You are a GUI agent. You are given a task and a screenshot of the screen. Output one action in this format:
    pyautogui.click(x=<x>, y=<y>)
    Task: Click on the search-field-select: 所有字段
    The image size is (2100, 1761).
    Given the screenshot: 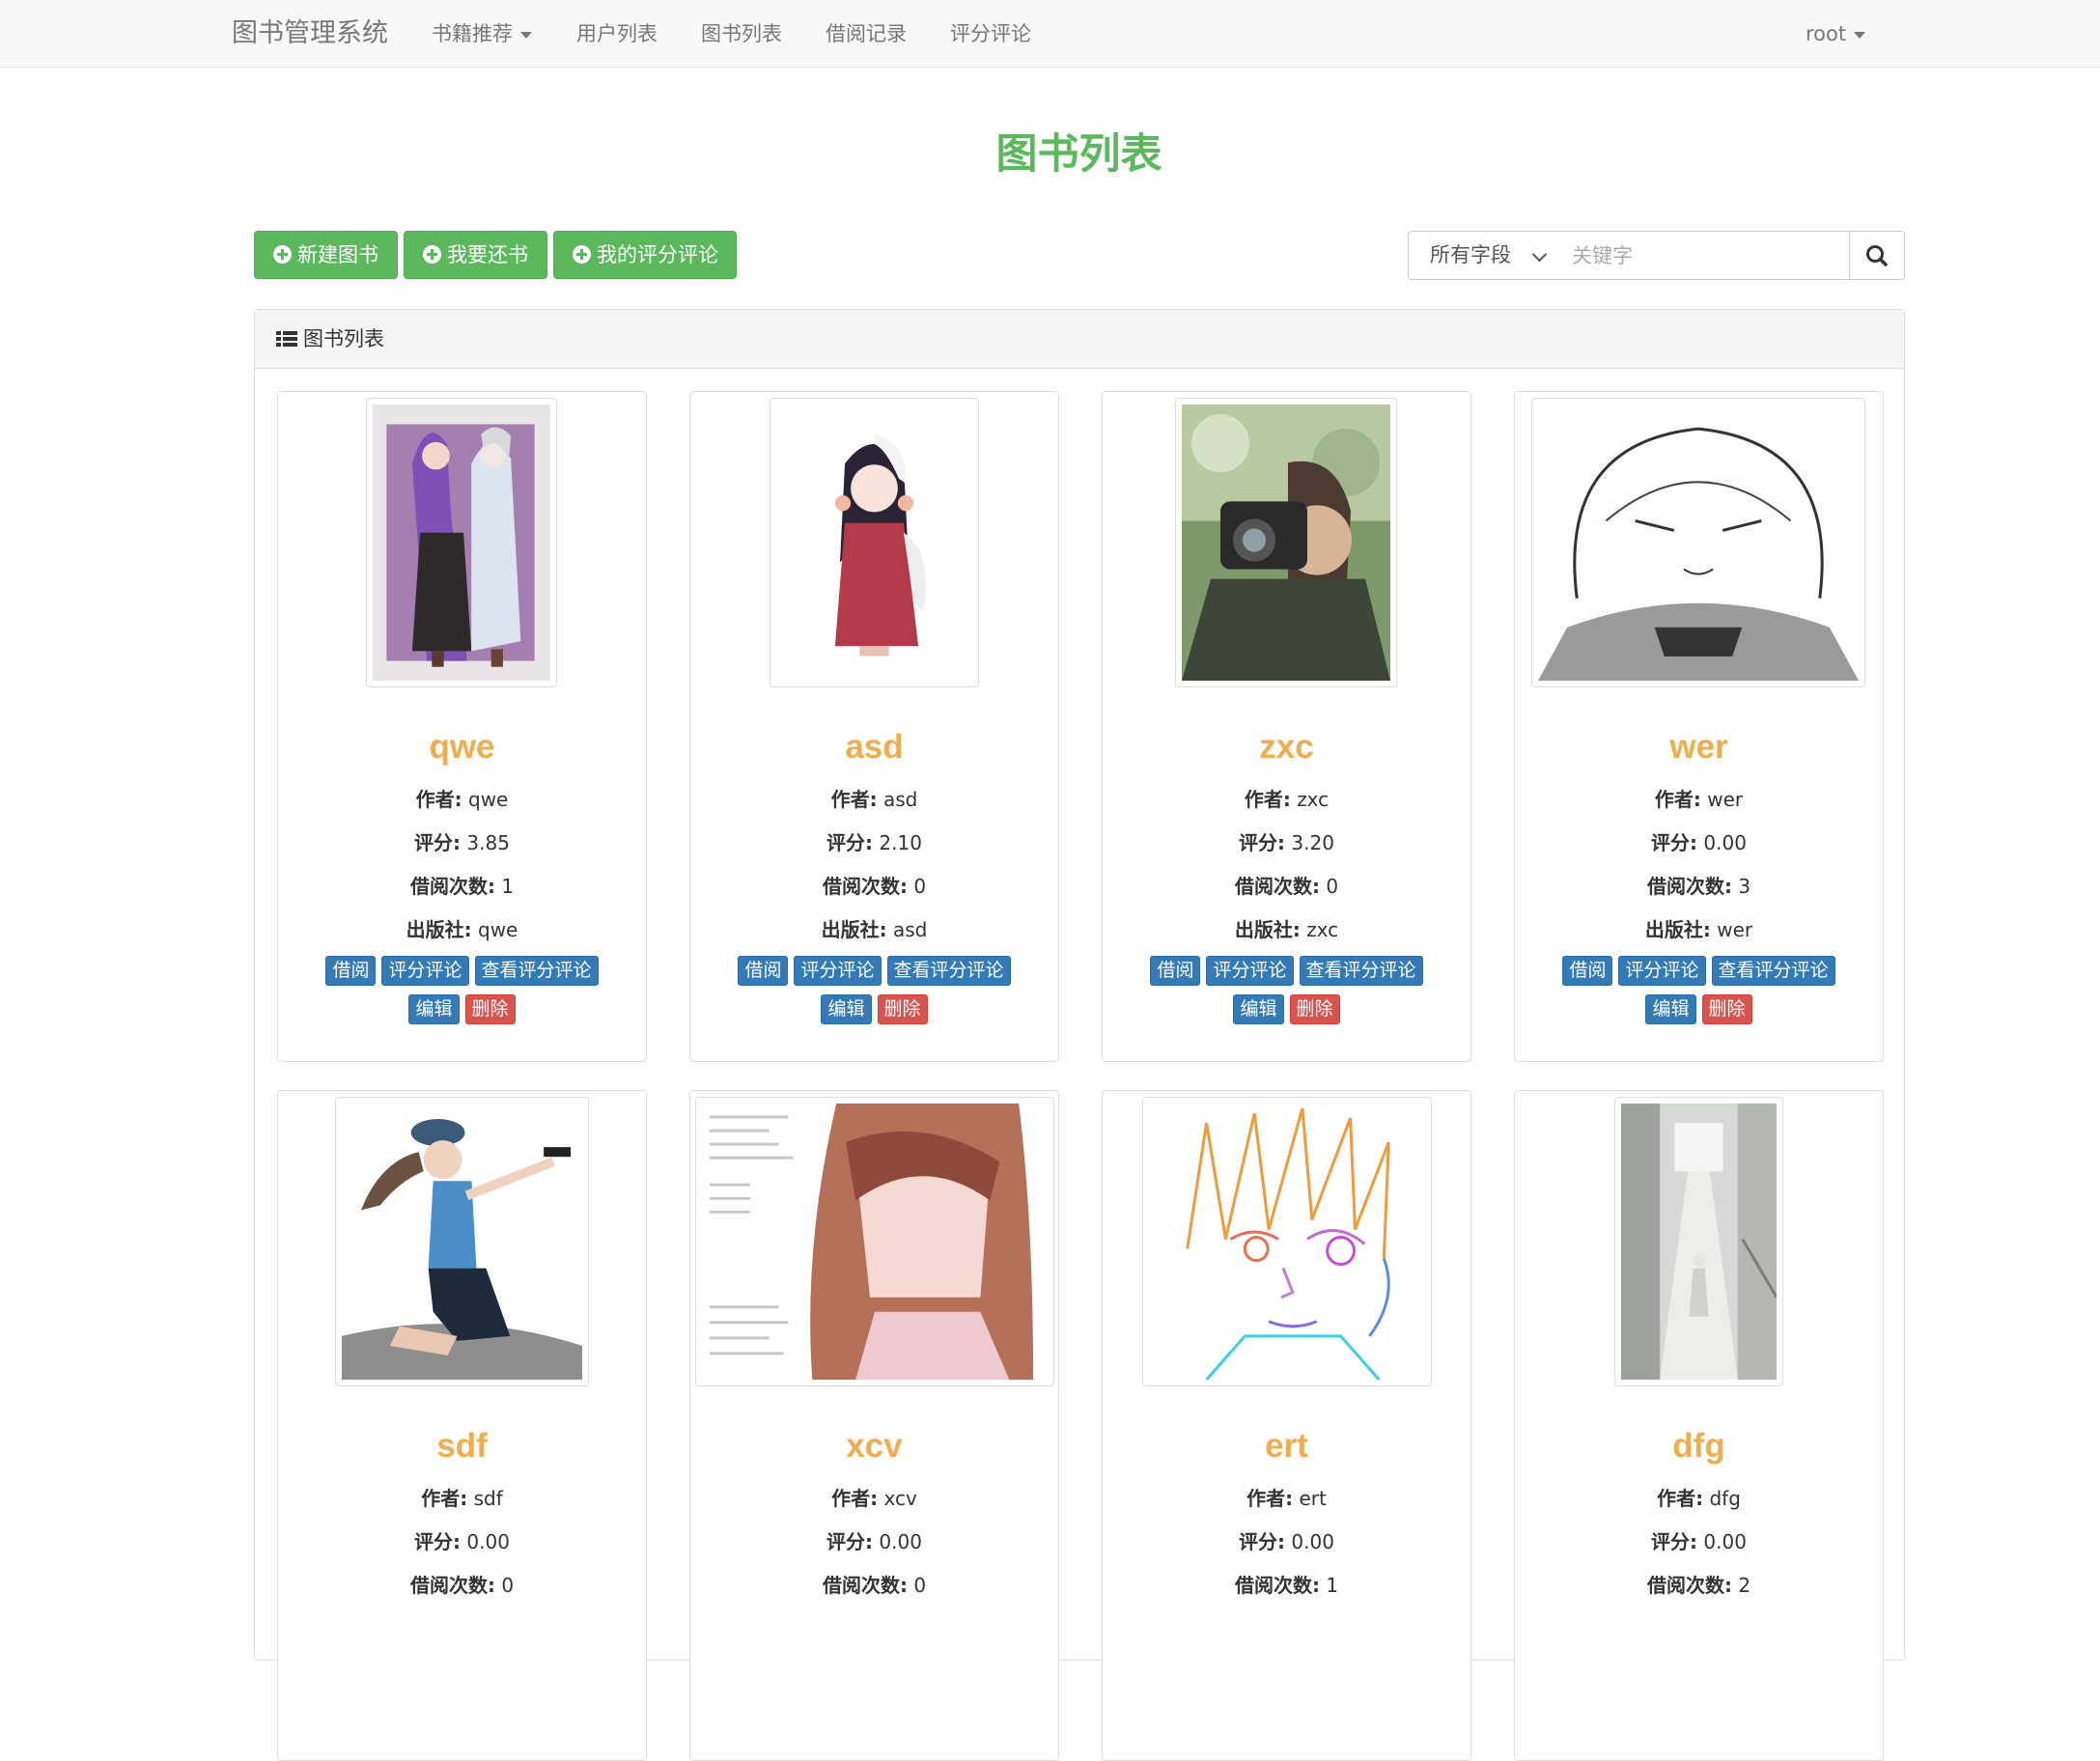 What is the action you would take?
    pyautogui.click(x=1483, y=255)
    